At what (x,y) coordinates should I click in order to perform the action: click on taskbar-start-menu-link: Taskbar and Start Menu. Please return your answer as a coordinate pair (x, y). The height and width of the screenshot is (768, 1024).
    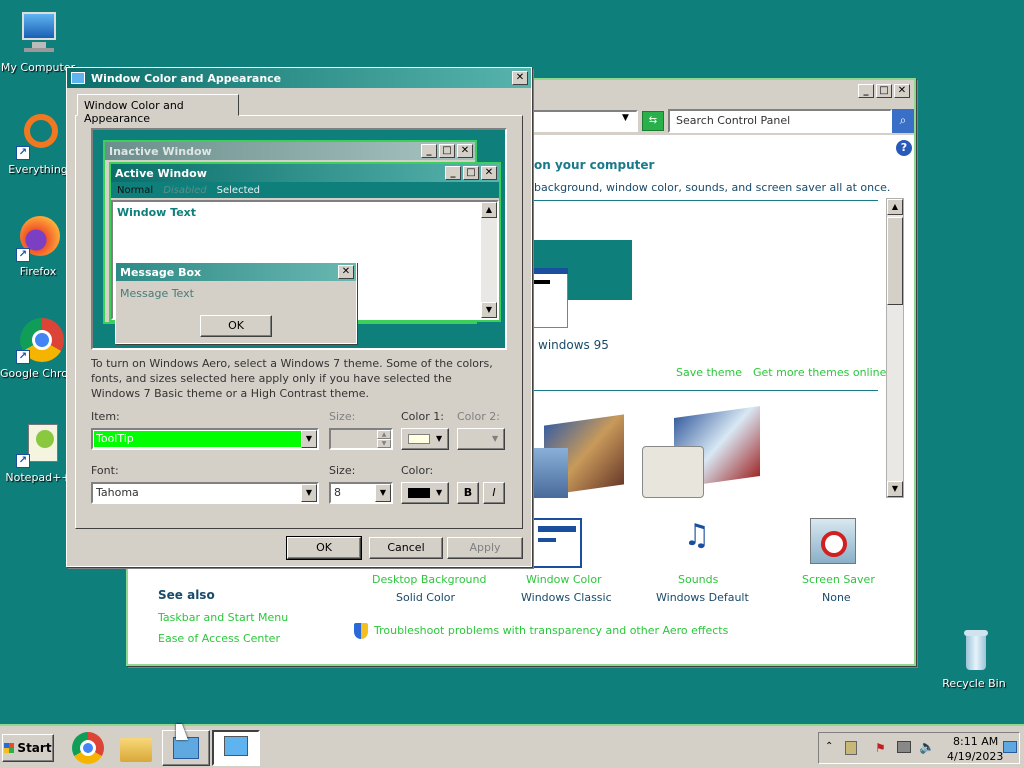
    Looking at the image, I should click on (223, 617).